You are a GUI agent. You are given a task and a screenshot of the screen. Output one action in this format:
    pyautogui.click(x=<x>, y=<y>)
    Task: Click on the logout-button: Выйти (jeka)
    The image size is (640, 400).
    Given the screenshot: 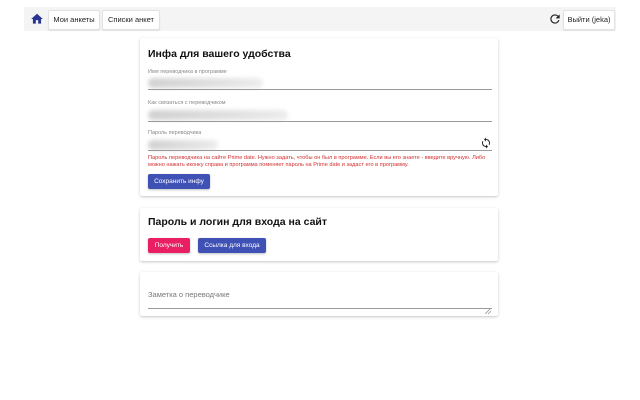 What is the action you would take?
    pyautogui.click(x=589, y=20)
    